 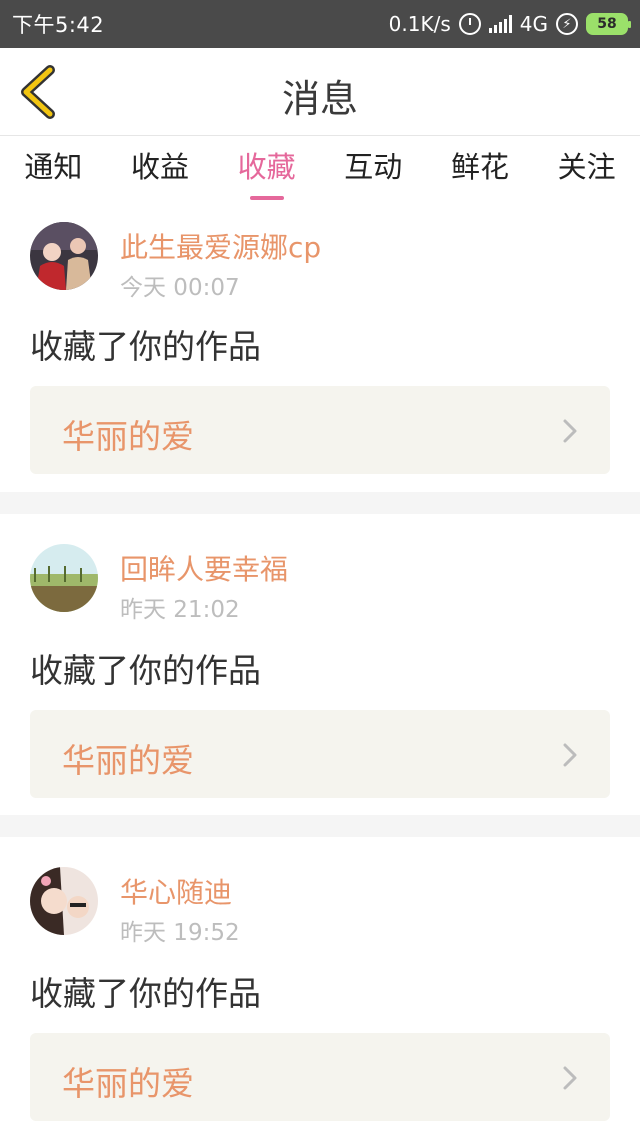 What do you see at coordinates (180, 610) in the screenshot?
I see `message-time: 昨天 21:02` at bounding box center [180, 610].